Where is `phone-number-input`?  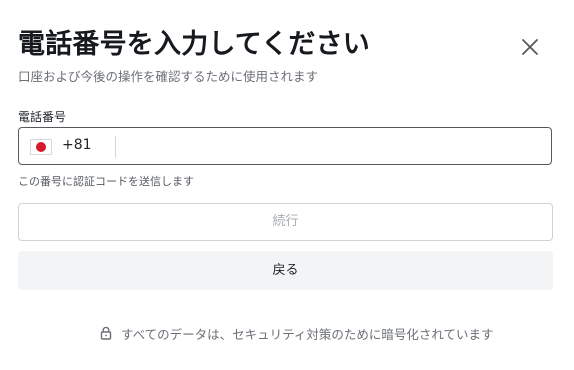
phone-number-input is located at coordinates (335, 146).